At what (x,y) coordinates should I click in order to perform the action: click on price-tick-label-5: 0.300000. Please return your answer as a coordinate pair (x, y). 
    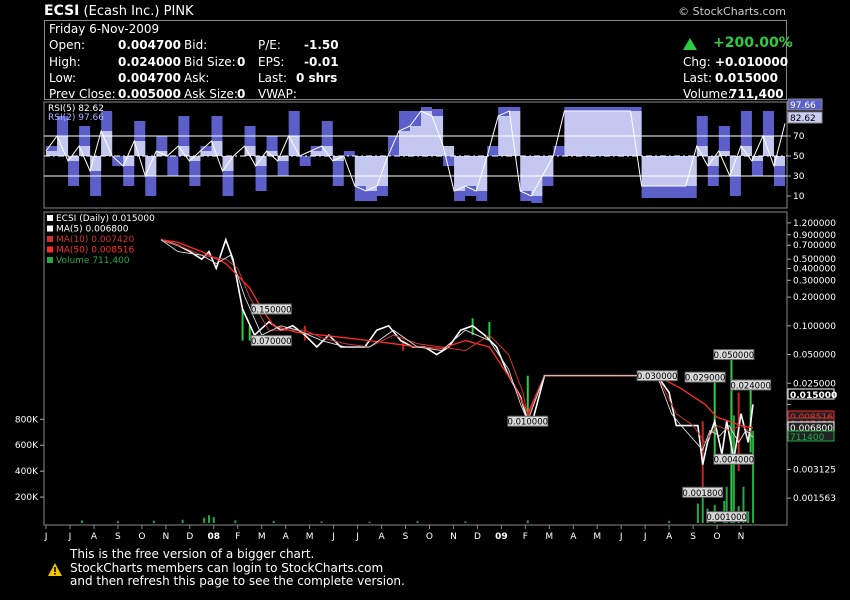
    Looking at the image, I should click on (814, 281).